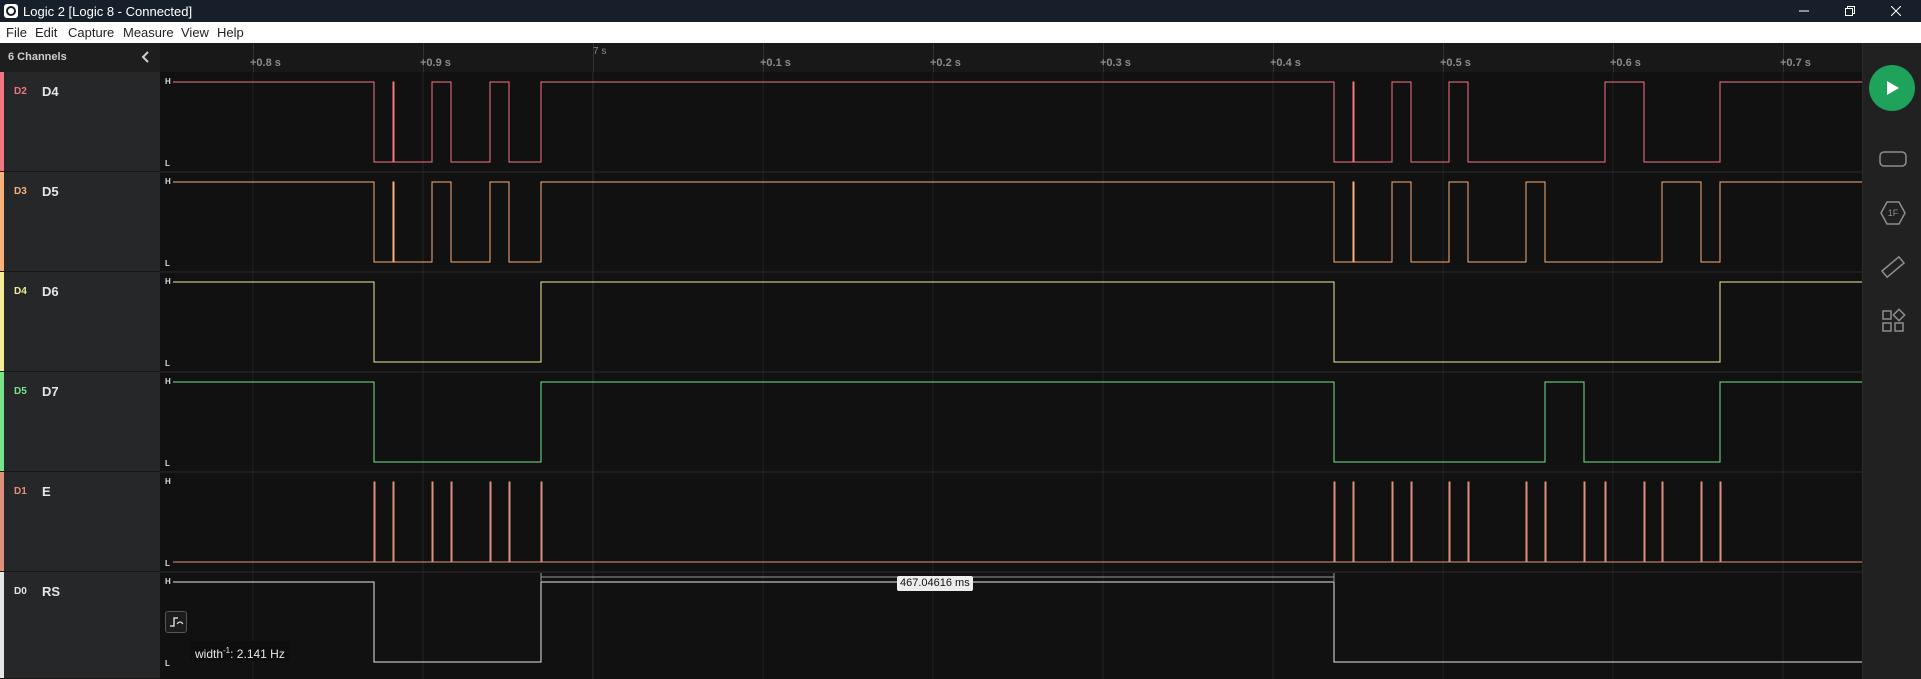 The image size is (1921, 679). What do you see at coordinates (20, 191) in the screenshot?
I see `channel-digital-id: D3` at bounding box center [20, 191].